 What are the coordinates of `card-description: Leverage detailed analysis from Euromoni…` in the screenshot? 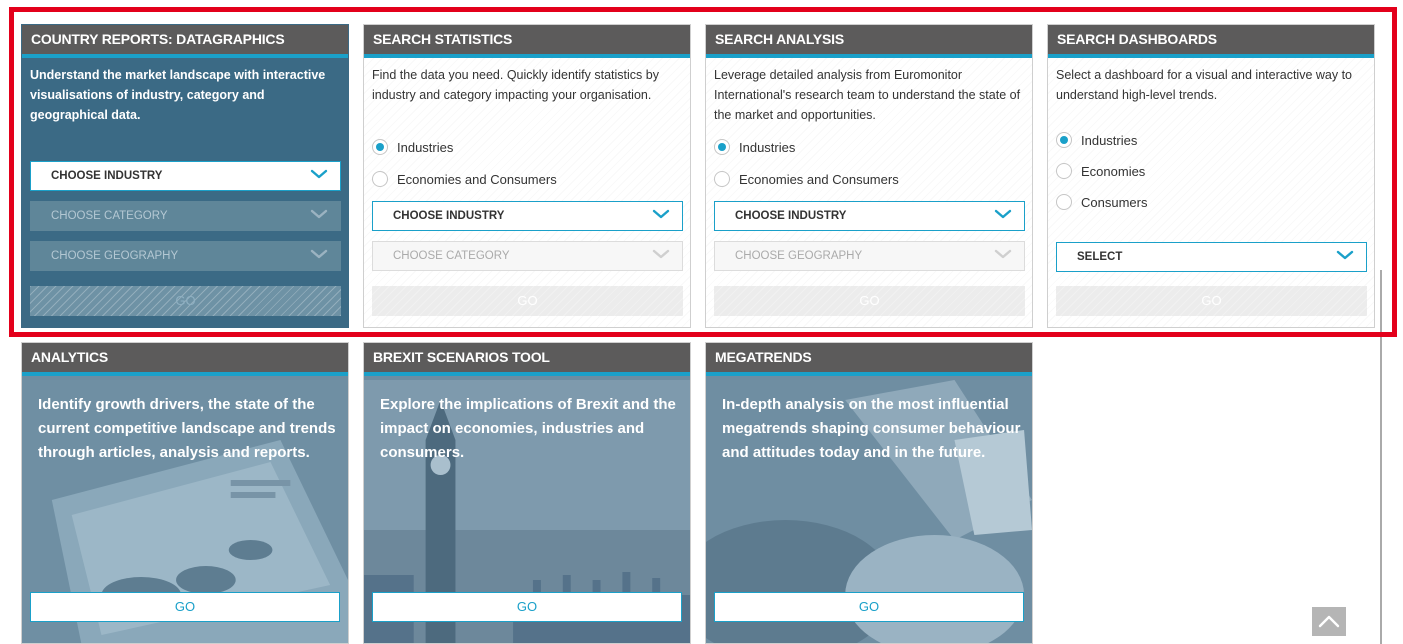 It's located at (867, 95).